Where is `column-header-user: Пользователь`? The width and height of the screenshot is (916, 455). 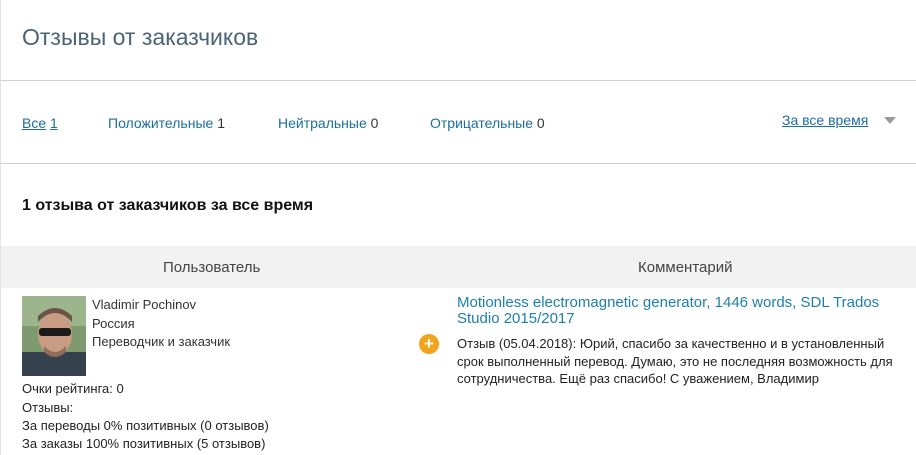 column-header-user: Пользователь is located at coordinates (212, 267).